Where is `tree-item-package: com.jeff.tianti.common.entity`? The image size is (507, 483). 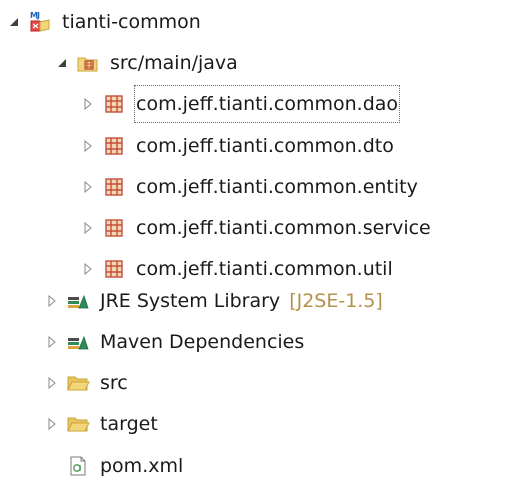
tree-item-package: com.jeff.tianti.common.entity is located at coordinates (249, 187).